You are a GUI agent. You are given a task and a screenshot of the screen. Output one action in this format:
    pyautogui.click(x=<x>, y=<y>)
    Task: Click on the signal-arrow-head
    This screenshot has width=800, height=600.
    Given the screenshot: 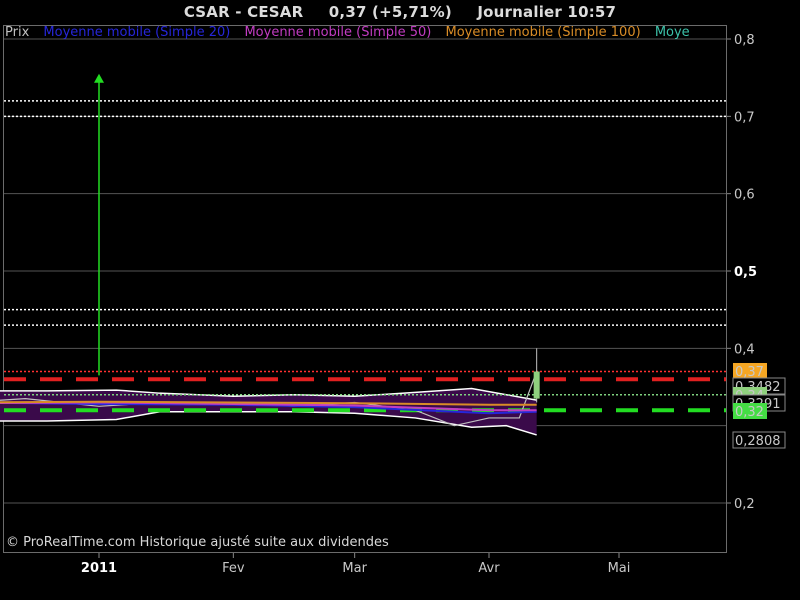 What is the action you would take?
    pyautogui.click(x=99, y=78)
    